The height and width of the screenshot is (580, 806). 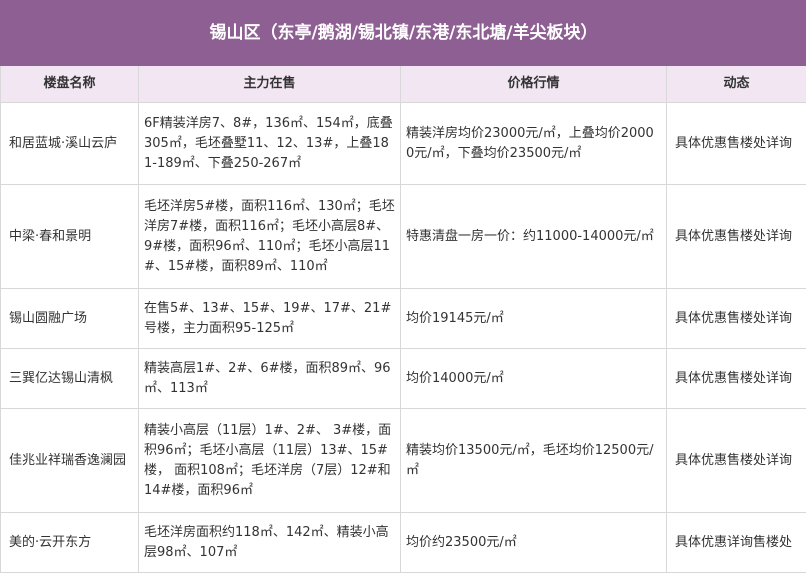 What do you see at coordinates (69, 236) in the screenshot?
I see `cell-name: 中梁·春和景明` at bounding box center [69, 236].